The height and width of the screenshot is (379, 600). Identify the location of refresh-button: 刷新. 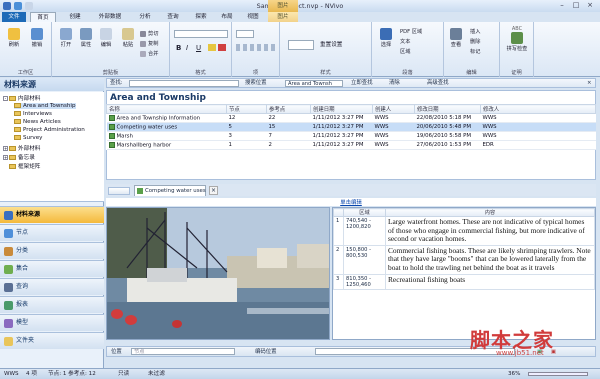
(14, 38).